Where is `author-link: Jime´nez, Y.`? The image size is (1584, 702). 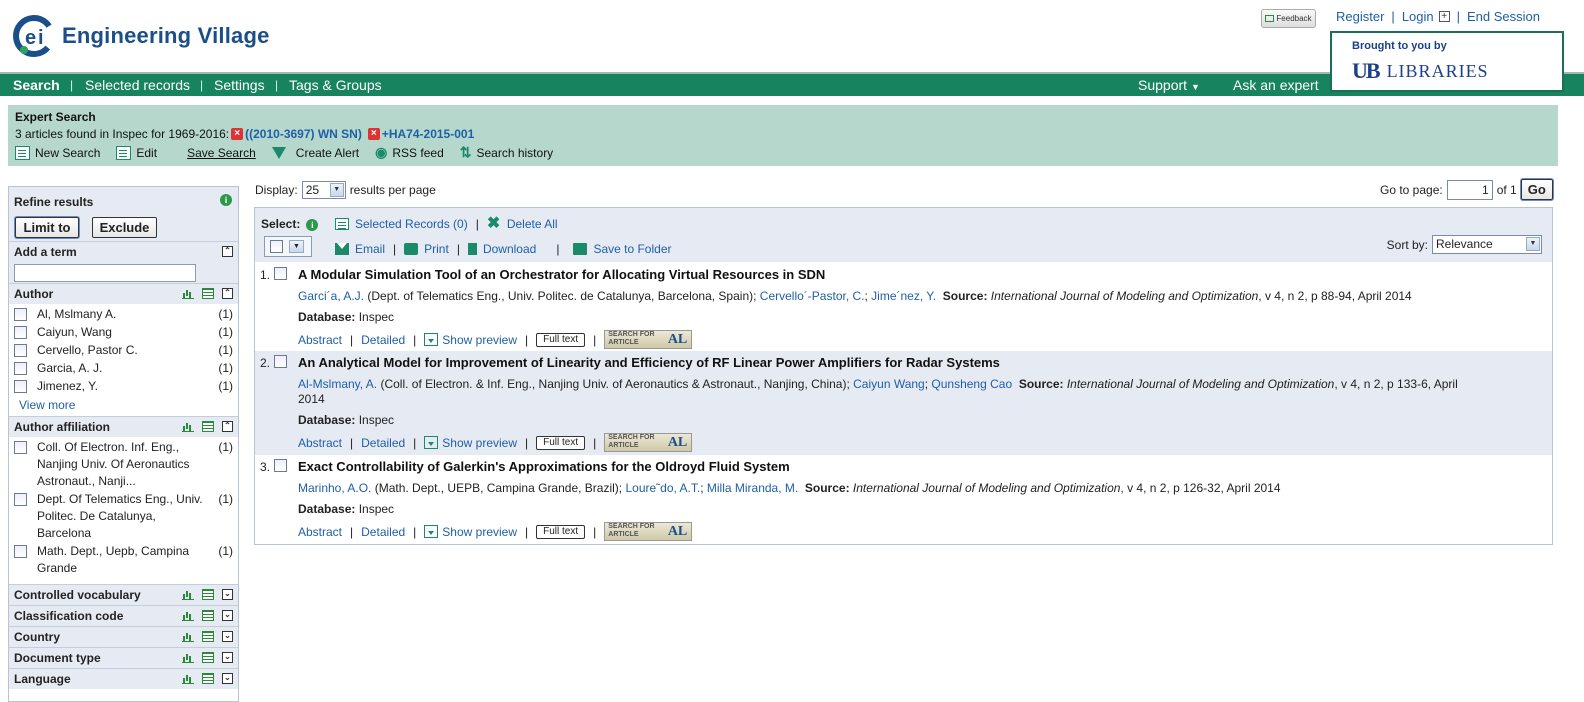
author-link: Jime´nez, Y. is located at coordinates (903, 296).